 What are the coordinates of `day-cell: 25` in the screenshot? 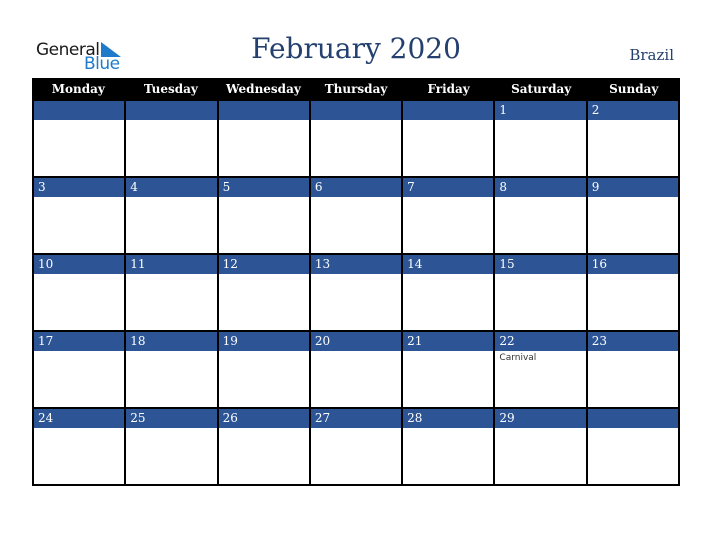 It's located at (172, 446).